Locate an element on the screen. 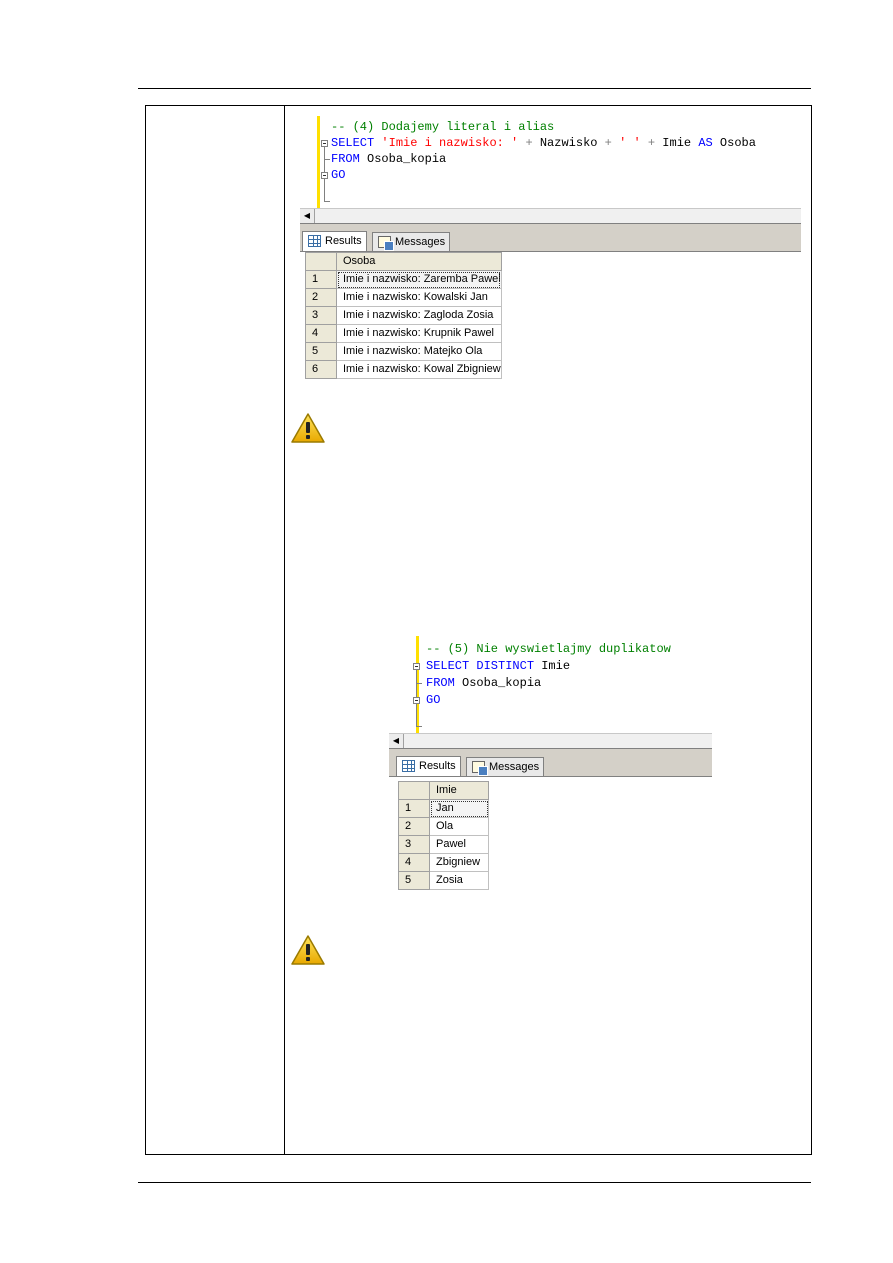 The height and width of the screenshot is (1263, 893). table-row: 1 Imie i nazwisko: Zaremba Pawel is located at coordinates (403, 279).